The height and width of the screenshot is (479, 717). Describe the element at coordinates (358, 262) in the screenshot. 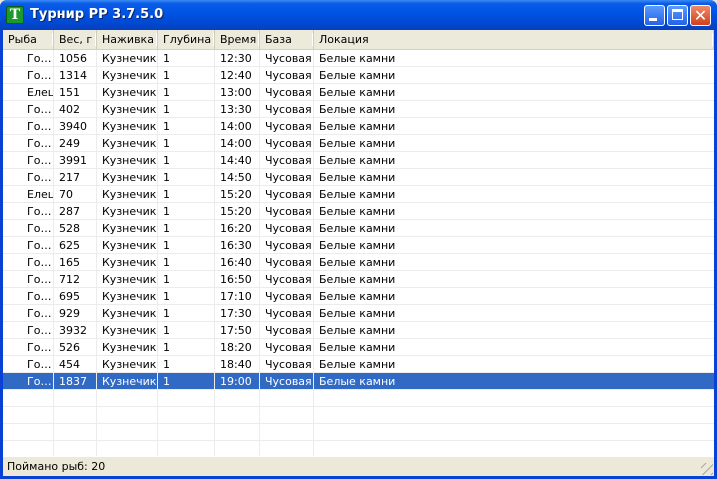

I see `table-row: Го… 165 Кузнечик 1 16:40 Чусовая Белые камни` at that location.